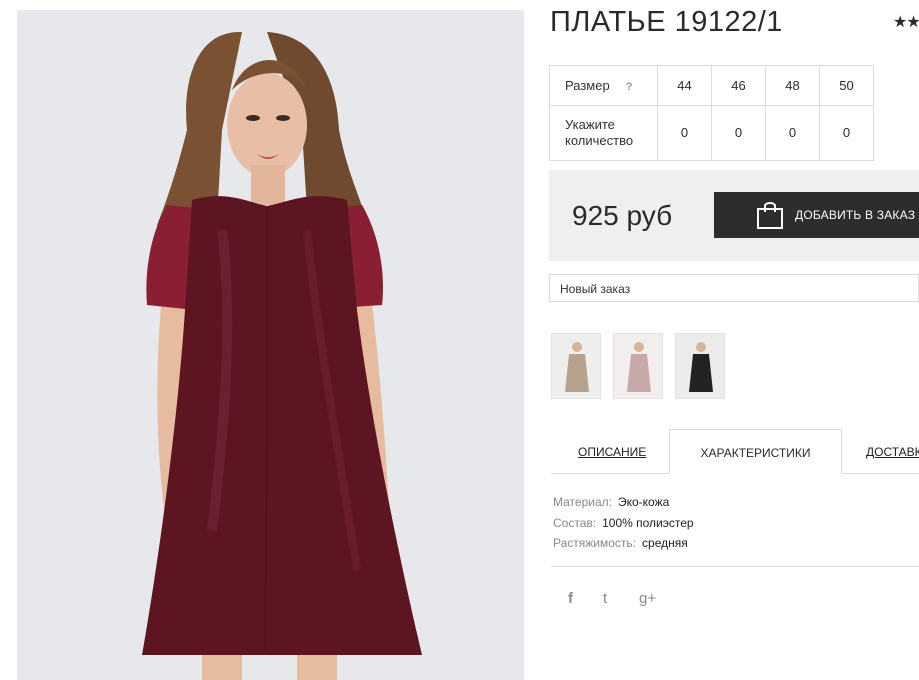 This screenshot has height=680, width=919. I want to click on thumbnail-pink-dress, so click(638, 366).